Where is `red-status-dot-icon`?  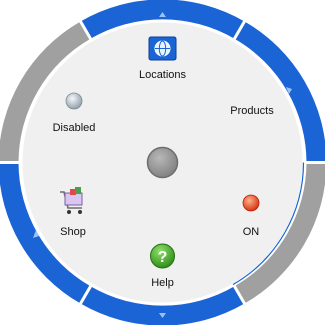 red-status-dot-icon is located at coordinates (251, 203).